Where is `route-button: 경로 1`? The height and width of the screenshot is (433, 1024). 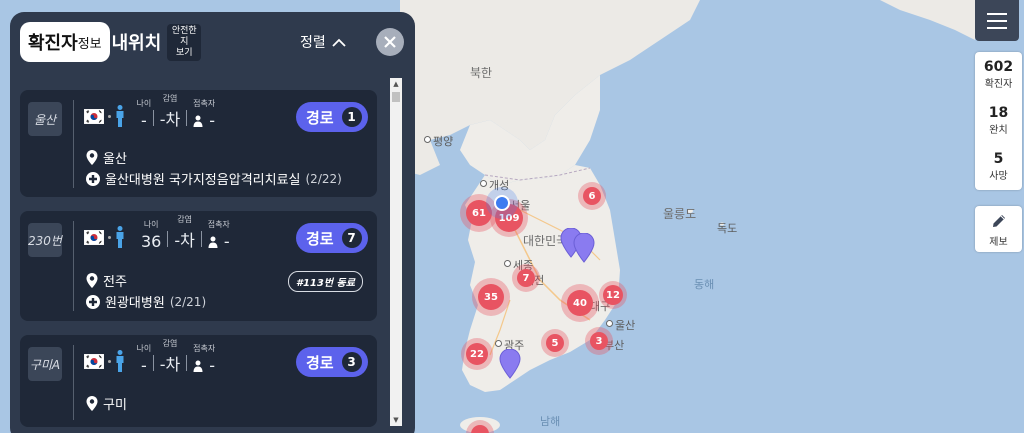 route-button: 경로 1 is located at coordinates (332, 117).